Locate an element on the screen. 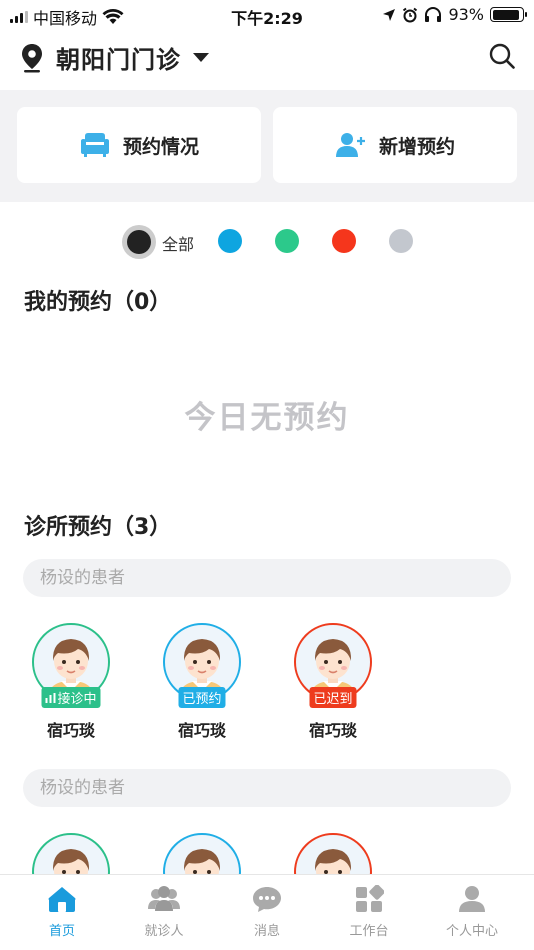 This screenshot has width=534, height=950. filter-all-dot is located at coordinates (139, 242).